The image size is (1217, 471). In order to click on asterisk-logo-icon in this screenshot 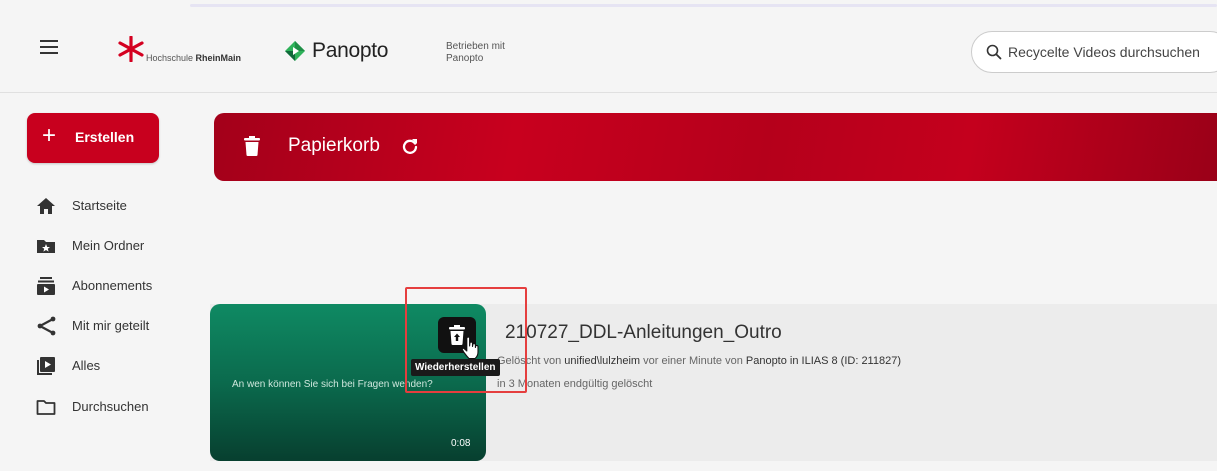, I will do `click(131, 49)`.